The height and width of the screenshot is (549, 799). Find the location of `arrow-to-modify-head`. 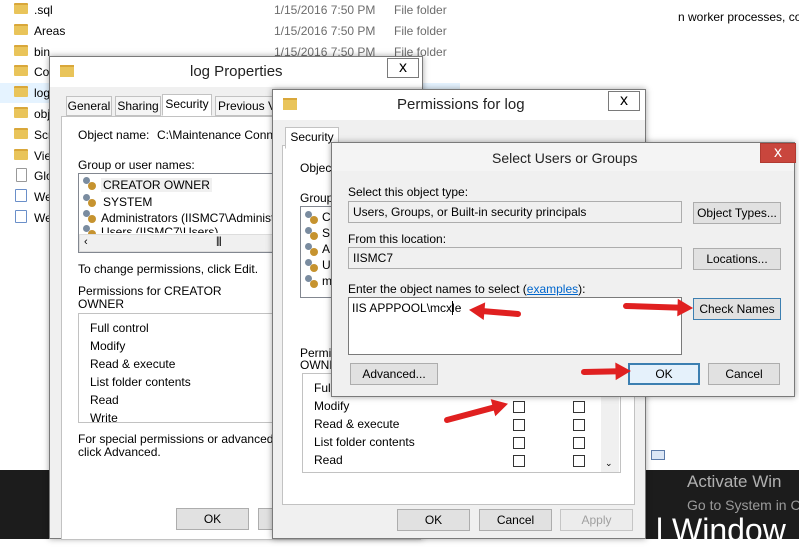

arrow-to-modify-head is located at coordinates (499, 408).